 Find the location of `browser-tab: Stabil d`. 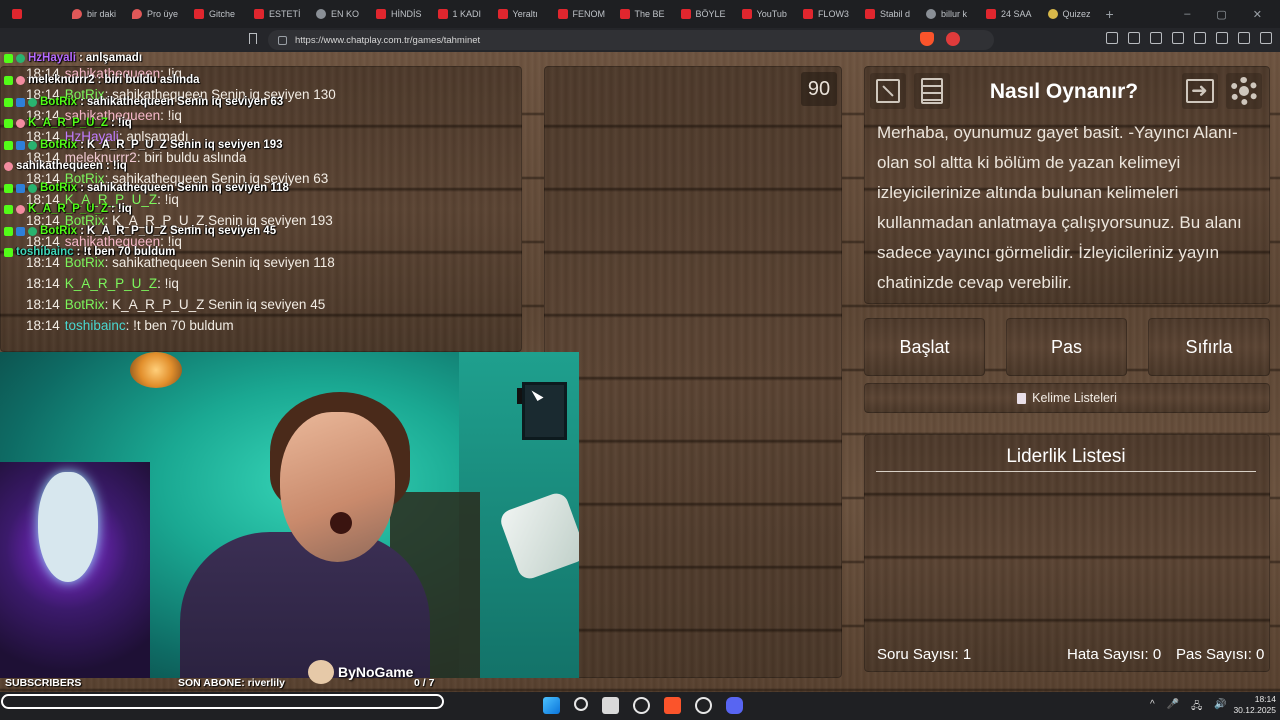

browser-tab: Stabil d is located at coordinates (887, 14).